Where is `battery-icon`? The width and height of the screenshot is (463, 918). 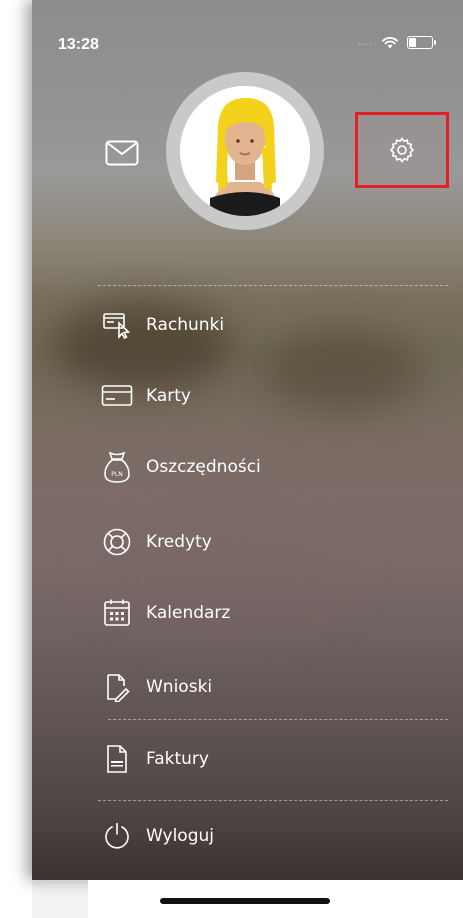 battery-icon is located at coordinates (421, 42).